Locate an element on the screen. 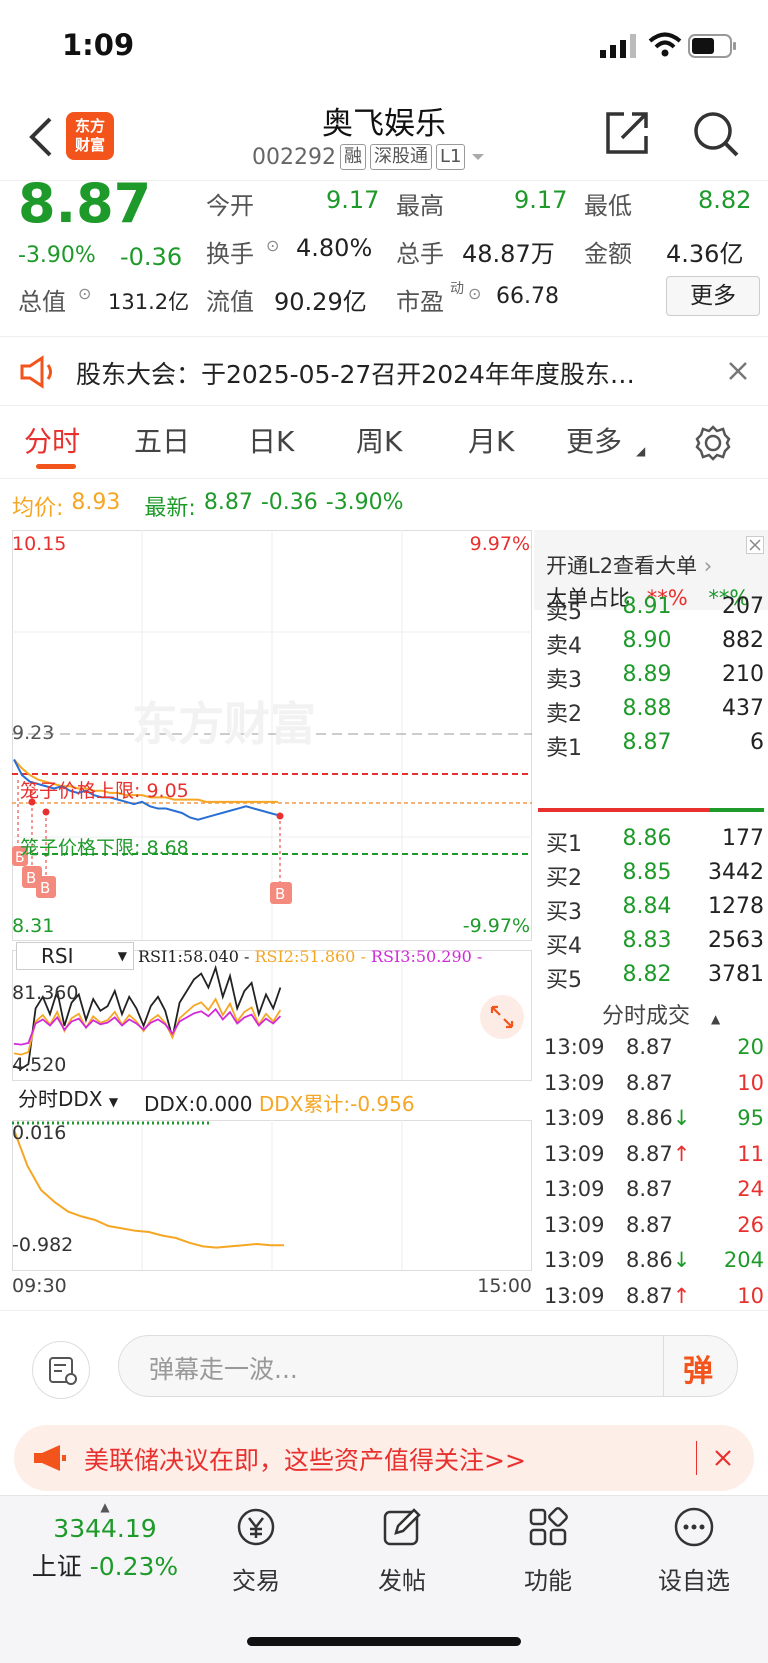  tab-daily-k: 日K is located at coordinates (271, 440).